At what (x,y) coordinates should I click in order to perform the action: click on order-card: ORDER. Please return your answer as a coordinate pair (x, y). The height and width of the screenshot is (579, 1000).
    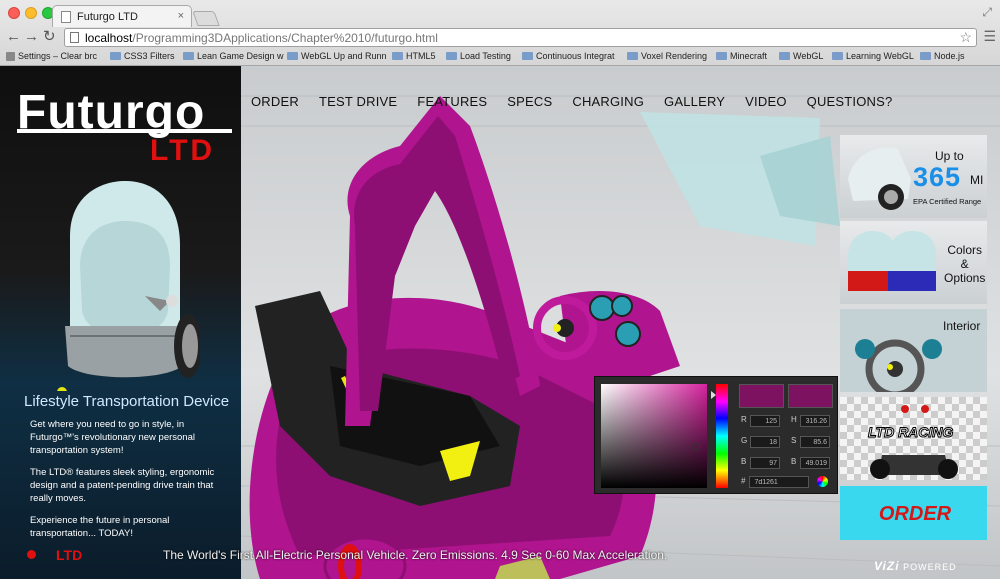
    Looking at the image, I should click on (913, 513).